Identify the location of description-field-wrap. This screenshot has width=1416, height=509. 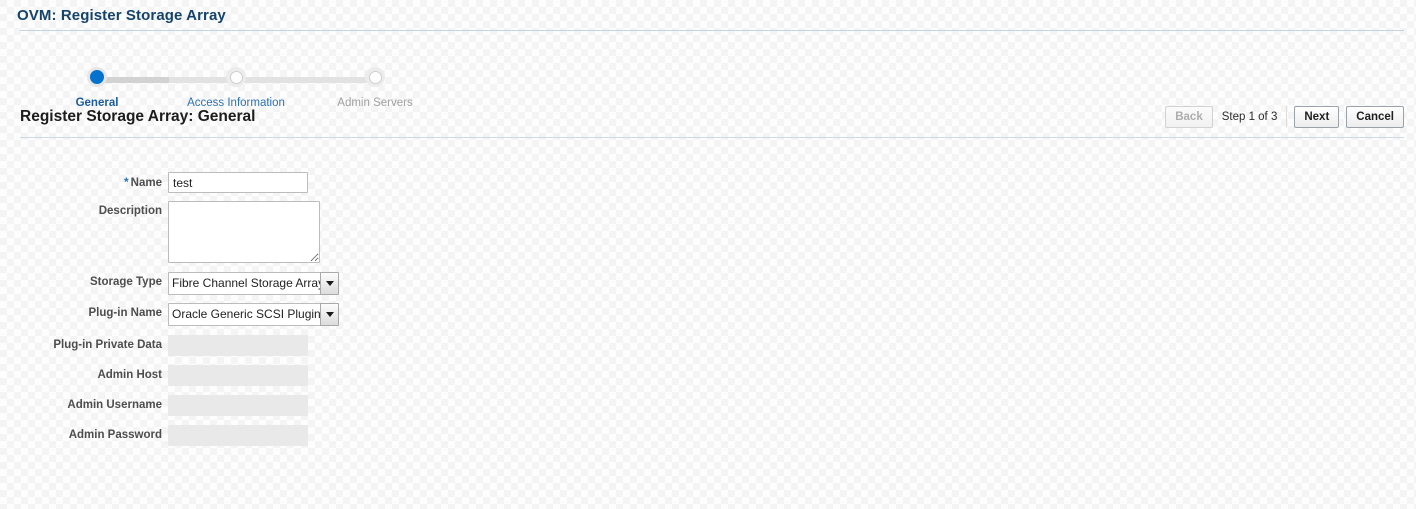
(244, 232).